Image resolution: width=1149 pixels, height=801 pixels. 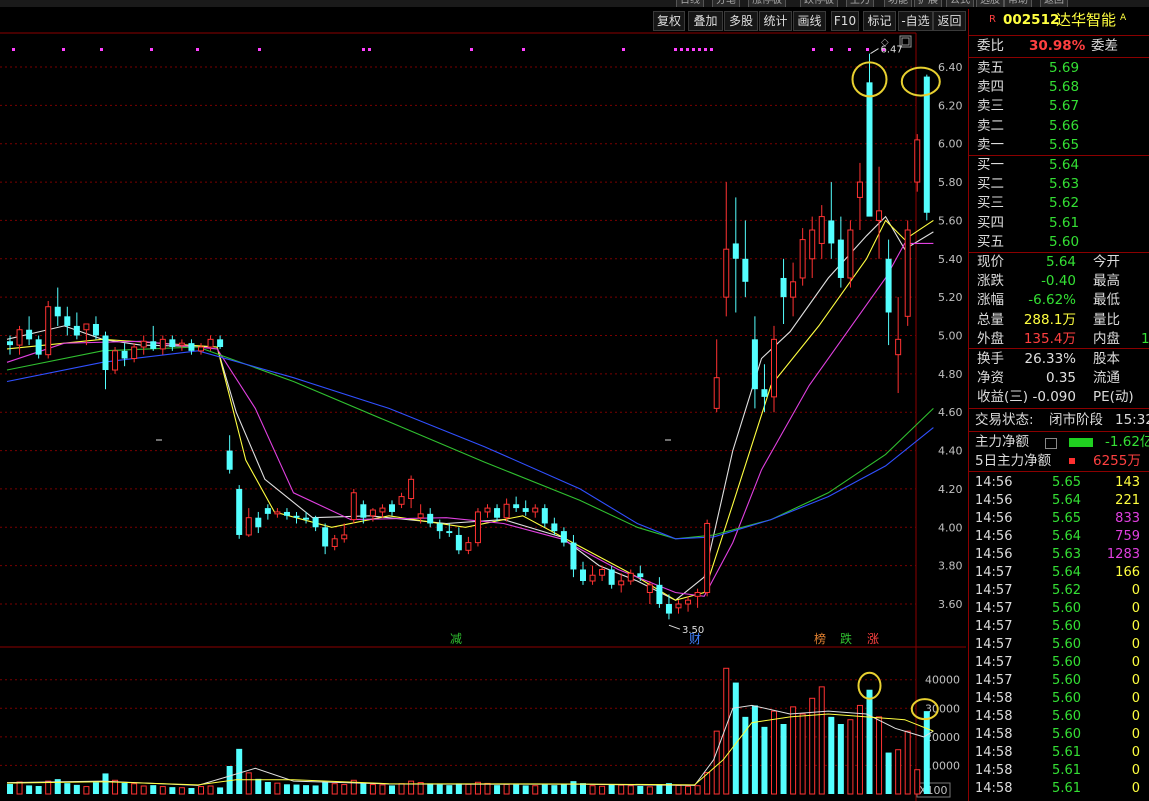 I want to click on chart-toolbar: 复权 叠加 多股 统计 画线 F10 标记 -自选 返回, so click(x=483, y=20).